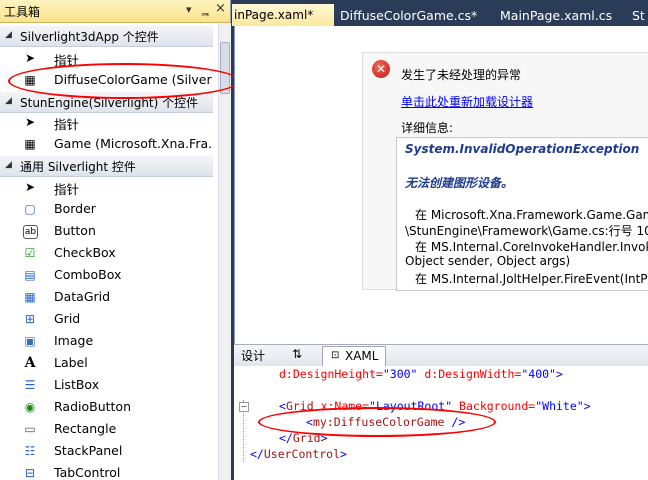  I want to click on item-label: Border, so click(75, 208).